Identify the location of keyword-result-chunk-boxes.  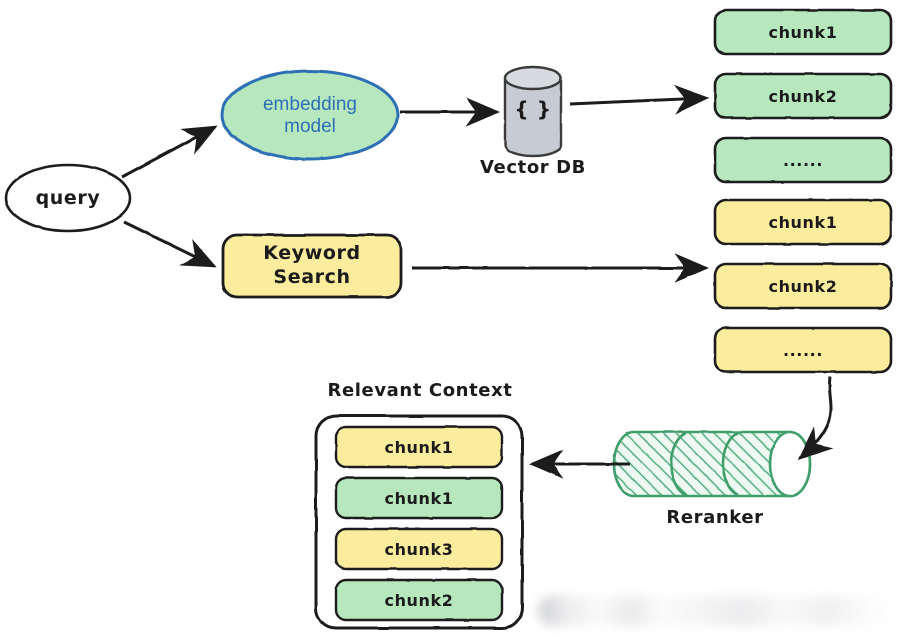
(803, 286).